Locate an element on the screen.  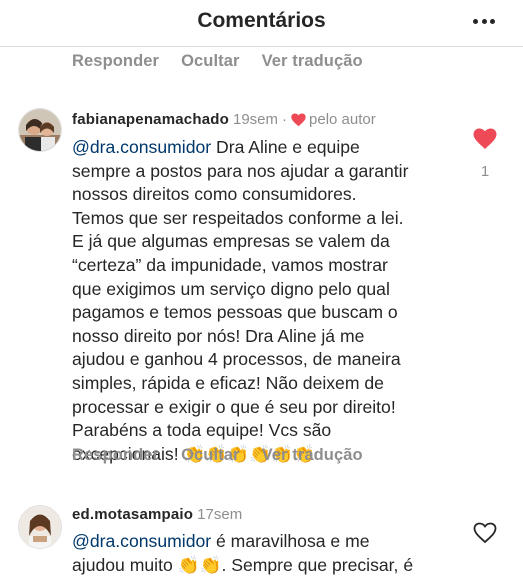
heart-filled-icon is located at coordinates (485, 139).